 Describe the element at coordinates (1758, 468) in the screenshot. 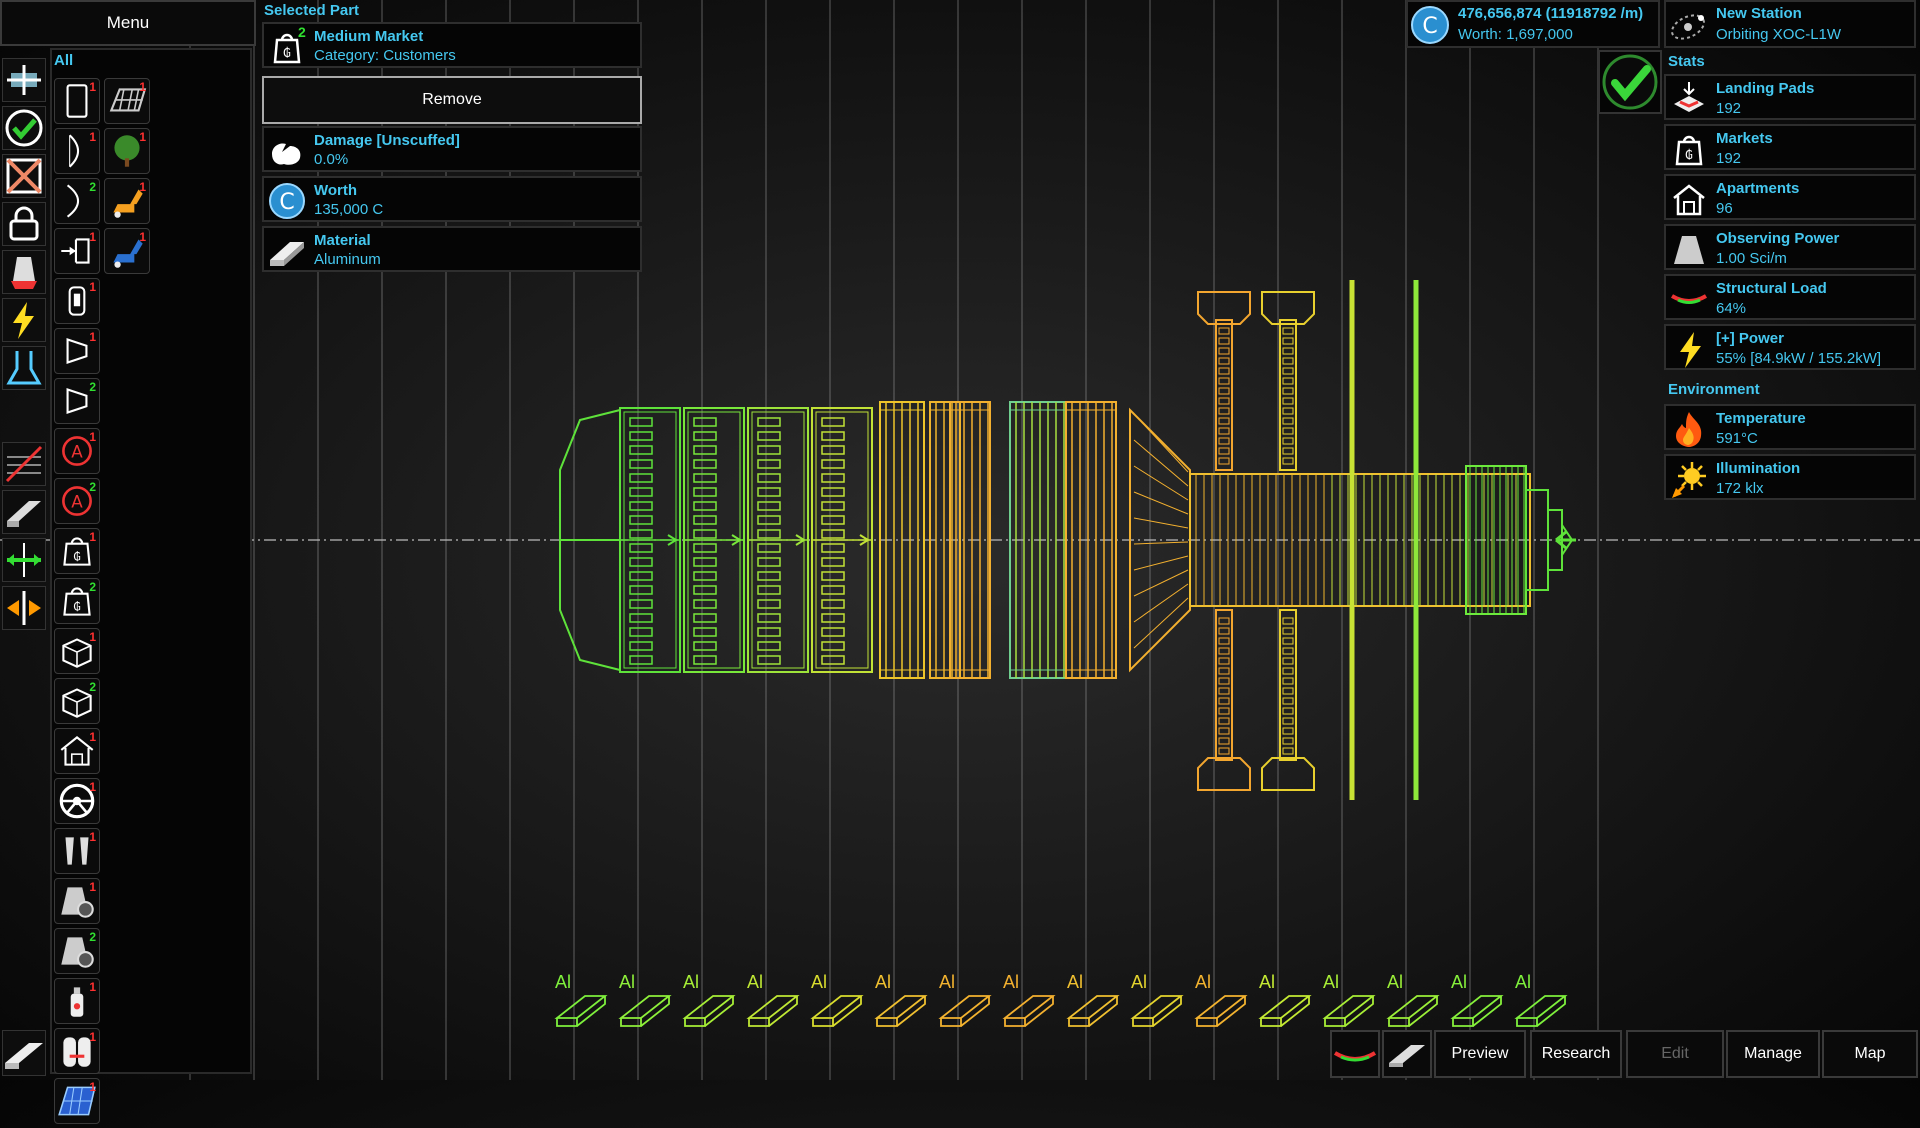

I see `stat-label: Illumination` at that location.